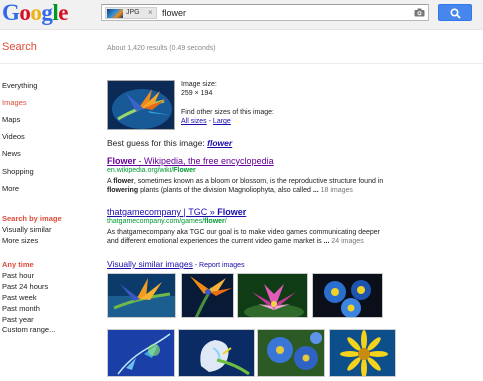  What do you see at coordinates (222, 121) in the screenshot?
I see `large-size-link: Large` at bounding box center [222, 121].